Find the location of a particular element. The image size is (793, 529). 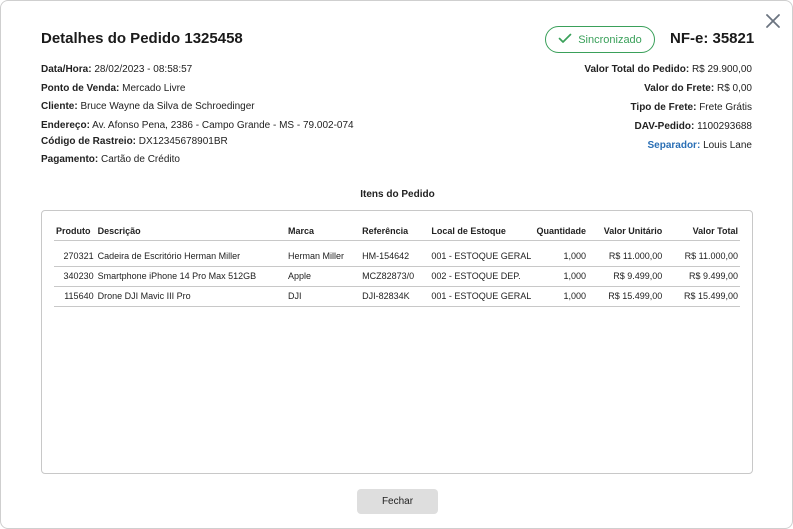

info-picker: Separador: Louis Lane is located at coordinates (699, 145).